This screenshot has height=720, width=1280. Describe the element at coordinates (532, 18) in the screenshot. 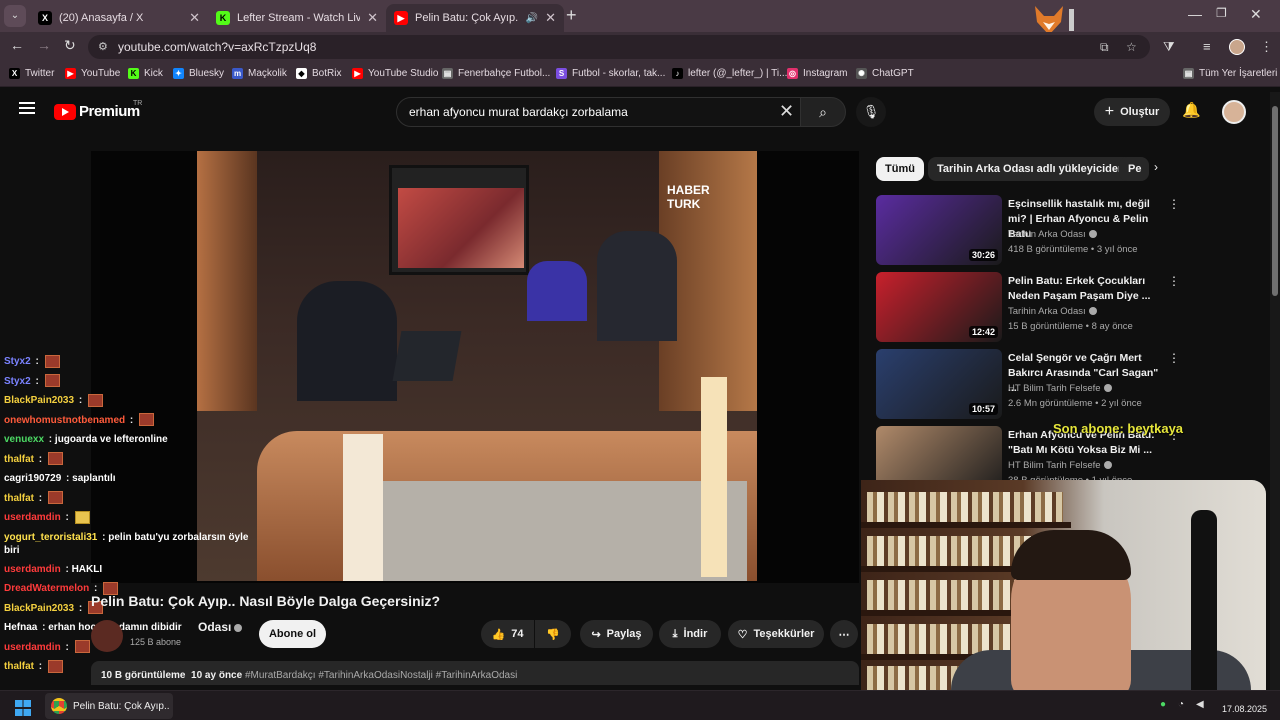

I see `speaker-icon: 🔊` at that location.